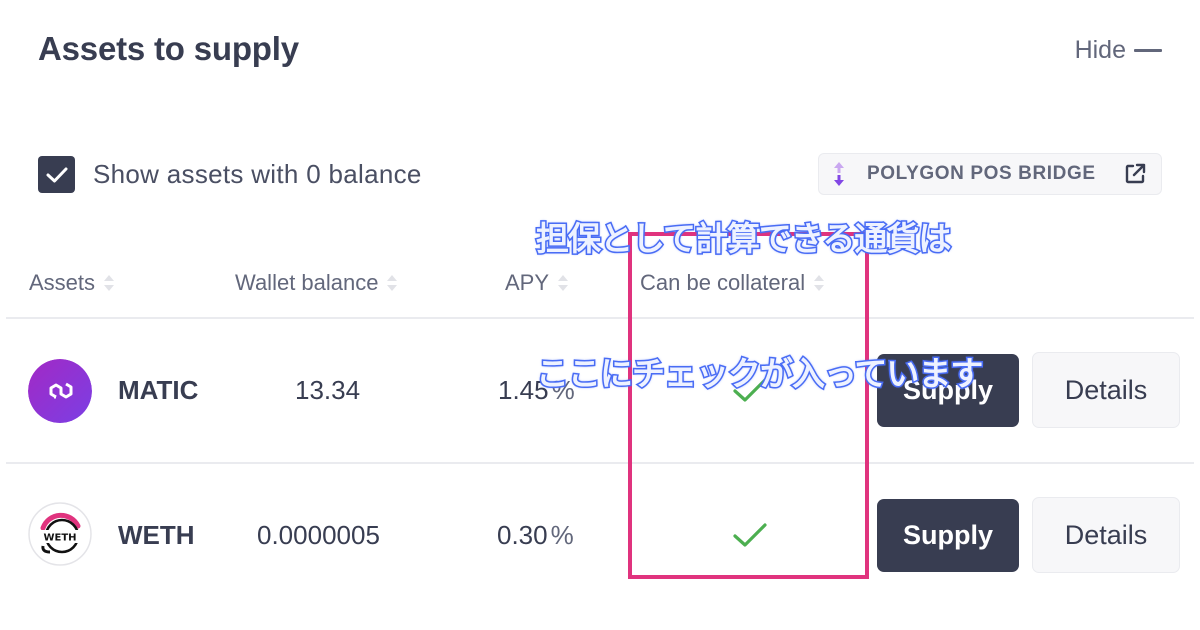 Image resolution: width=1200 pixels, height=630 pixels. What do you see at coordinates (60, 391) in the screenshot?
I see `polygon-matic-icon` at bounding box center [60, 391].